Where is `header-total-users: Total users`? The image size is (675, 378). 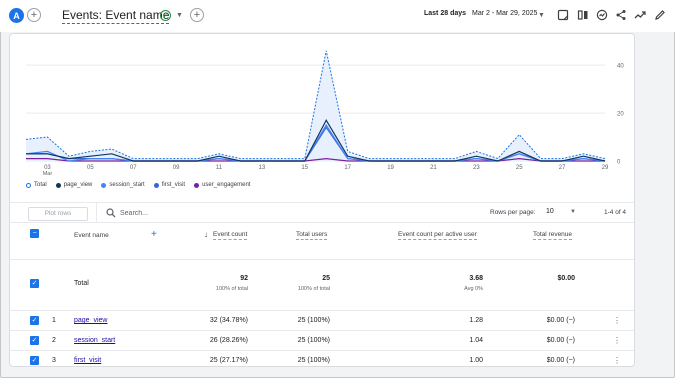
header-total-users: Total users is located at coordinates (312, 235).